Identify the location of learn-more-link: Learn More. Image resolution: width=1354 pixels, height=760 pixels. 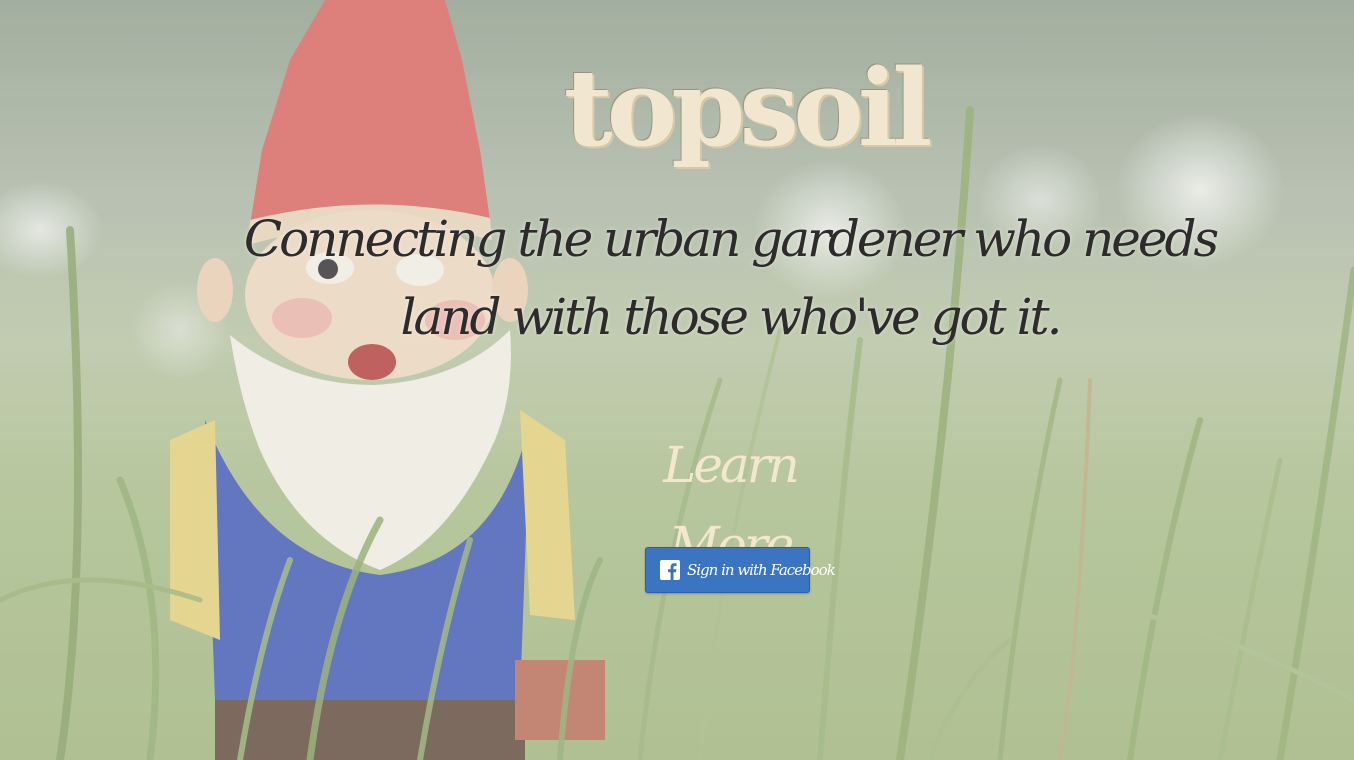
(730, 499).